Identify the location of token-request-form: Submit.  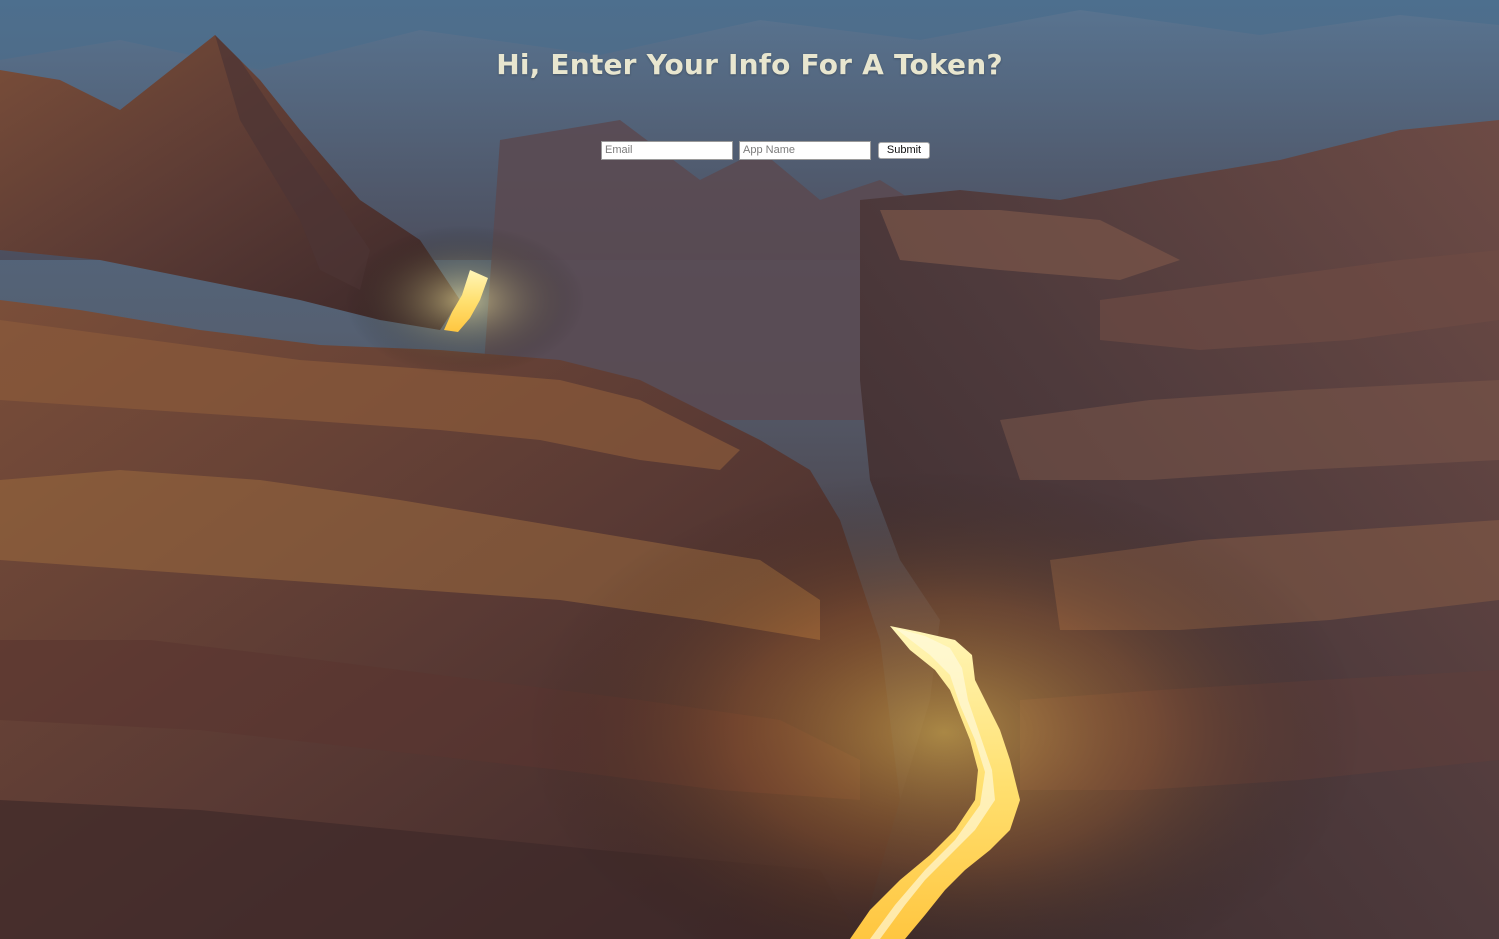
(765, 150).